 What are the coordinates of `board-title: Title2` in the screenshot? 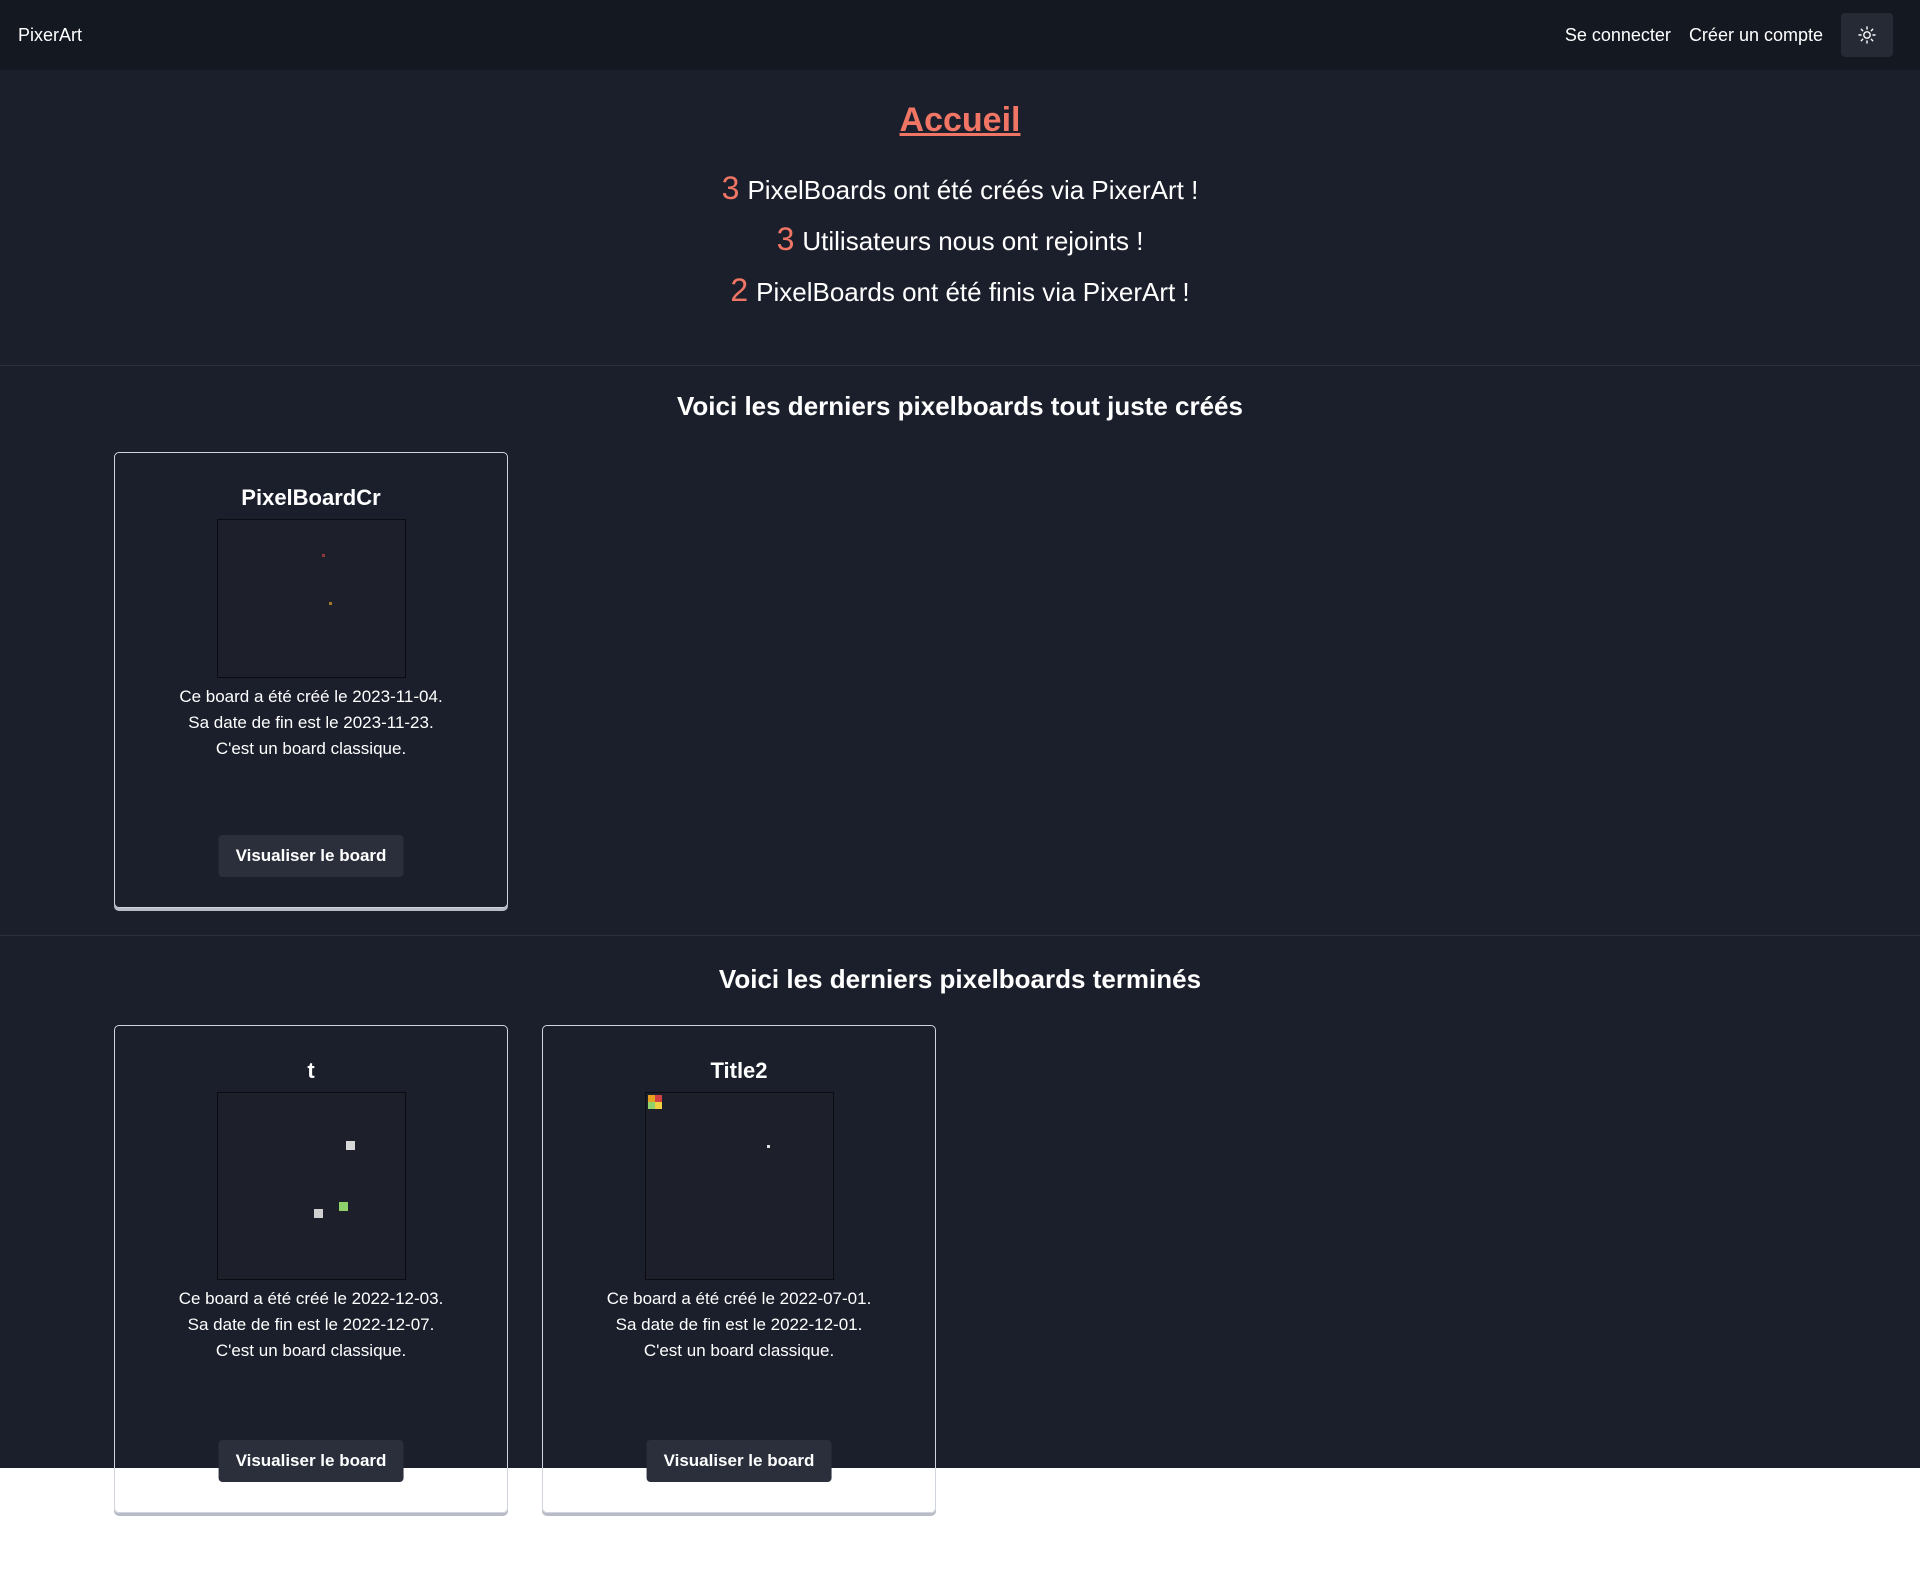 It's located at (739, 1070).